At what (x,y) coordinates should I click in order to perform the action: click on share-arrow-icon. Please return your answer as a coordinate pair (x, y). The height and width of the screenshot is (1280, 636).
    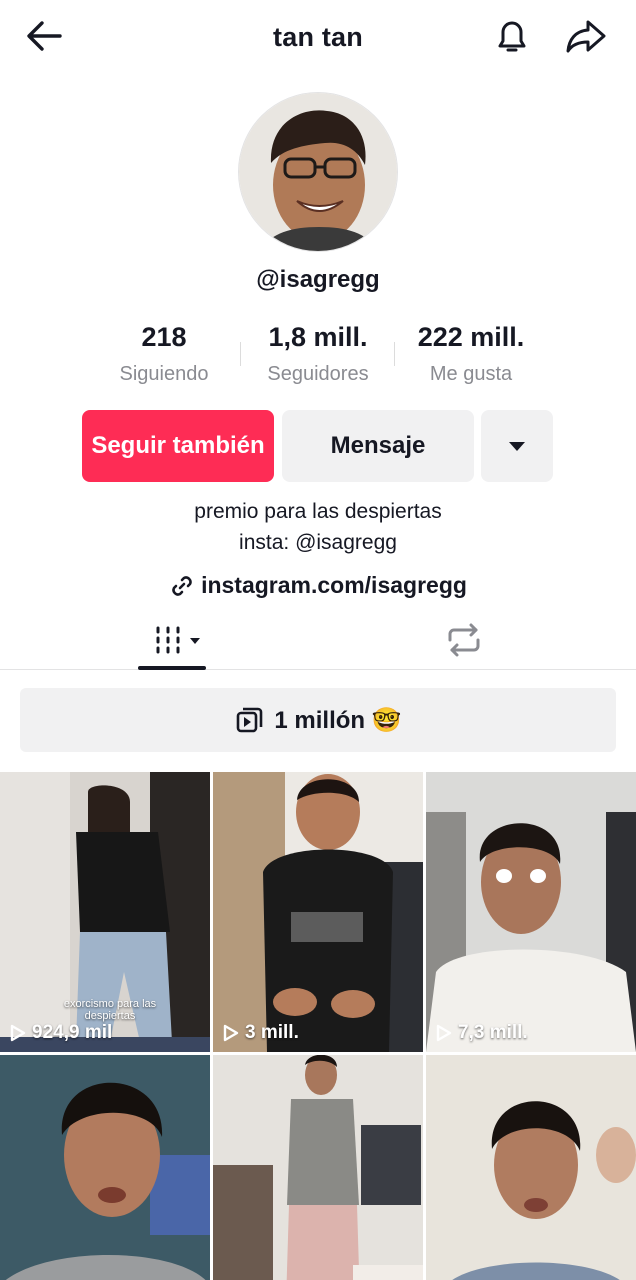
    Looking at the image, I should click on (586, 36).